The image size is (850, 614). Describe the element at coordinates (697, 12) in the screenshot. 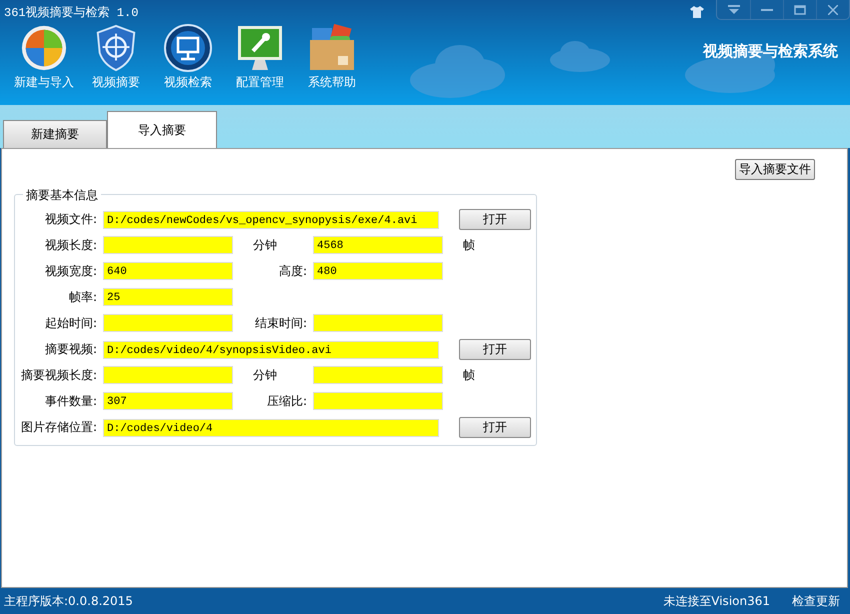

I see `shirt-icon` at that location.